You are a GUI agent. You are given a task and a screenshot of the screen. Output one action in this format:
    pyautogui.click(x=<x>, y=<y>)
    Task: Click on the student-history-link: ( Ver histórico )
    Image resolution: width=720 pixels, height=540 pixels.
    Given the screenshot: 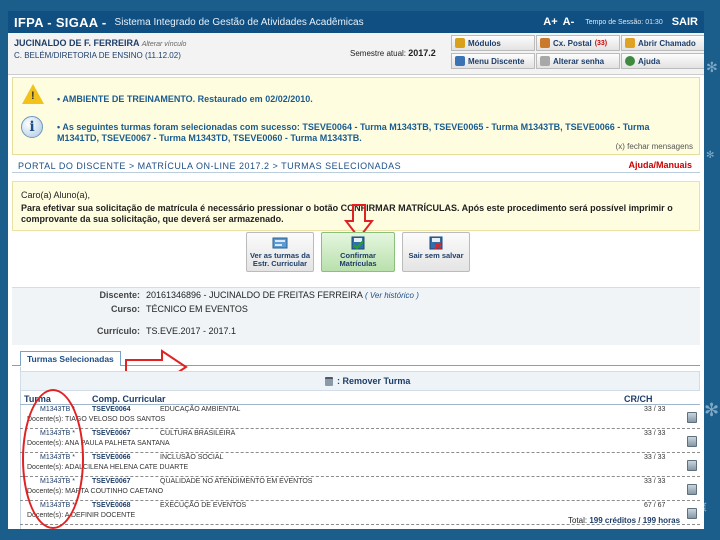 What is the action you would take?
    pyautogui.click(x=392, y=295)
    